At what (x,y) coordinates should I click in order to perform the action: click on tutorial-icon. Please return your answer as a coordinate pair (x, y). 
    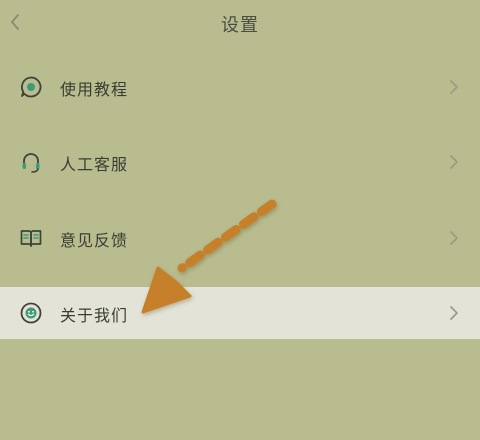
    Looking at the image, I should click on (31, 87).